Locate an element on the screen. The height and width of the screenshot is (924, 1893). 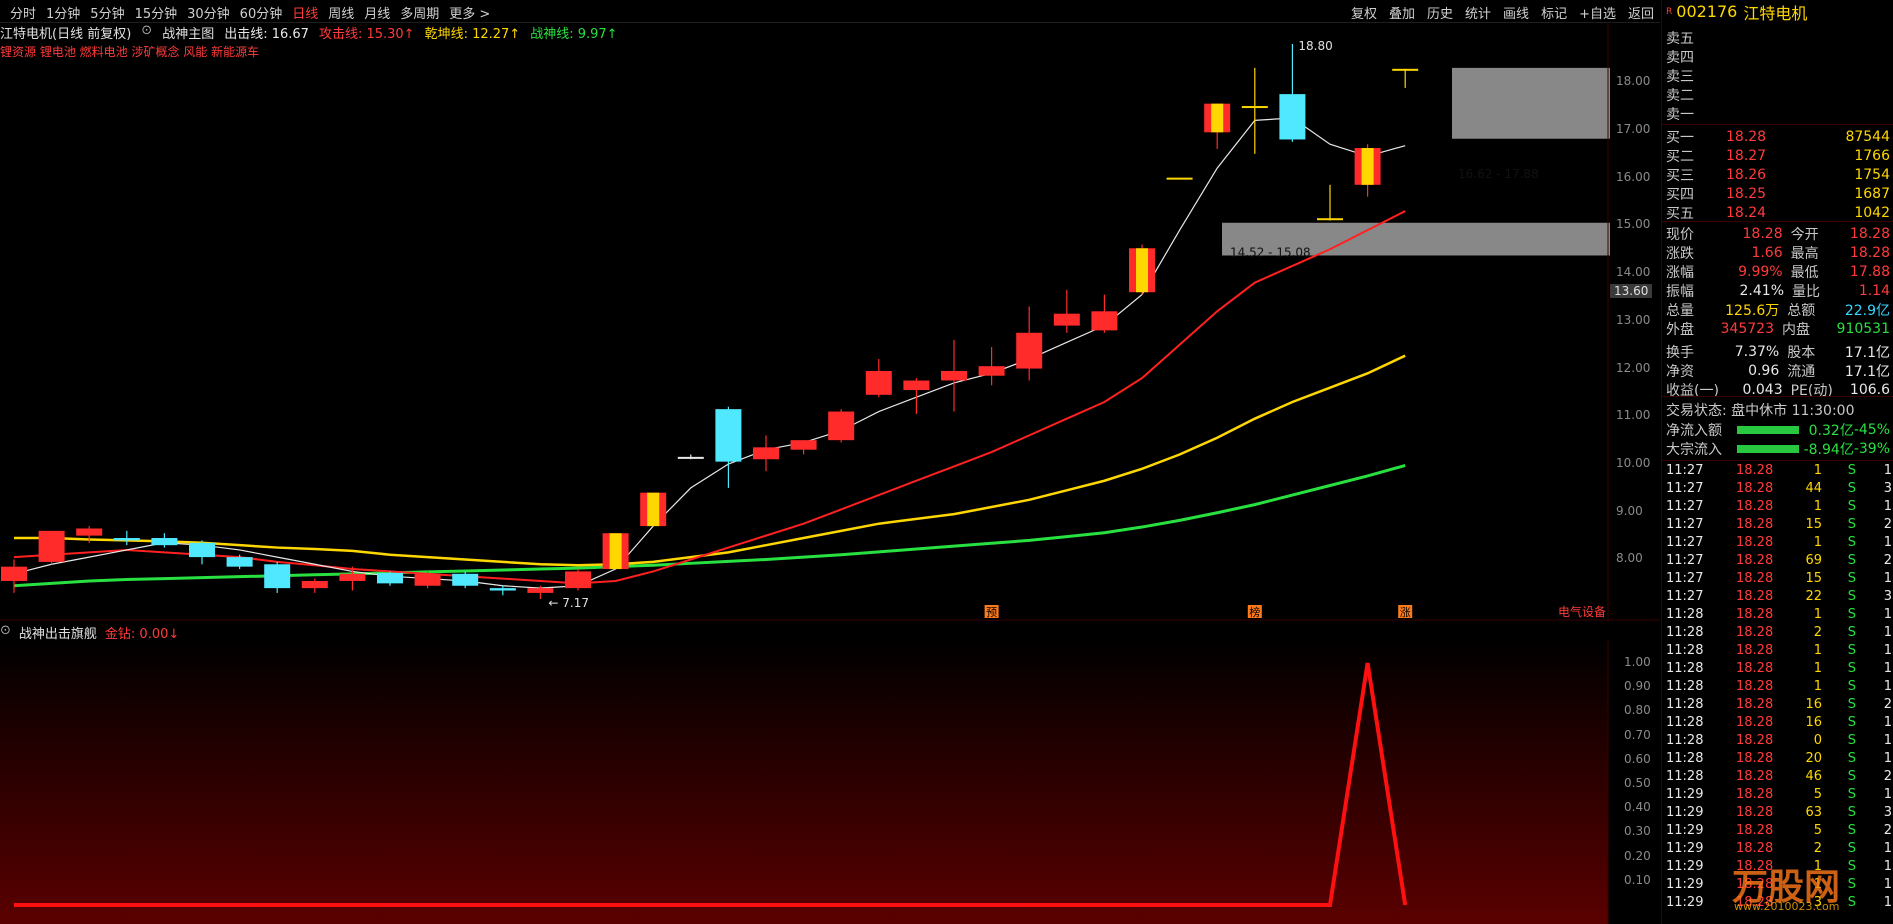
period-tab-3: 15分钟 is located at coordinates (156, 12).